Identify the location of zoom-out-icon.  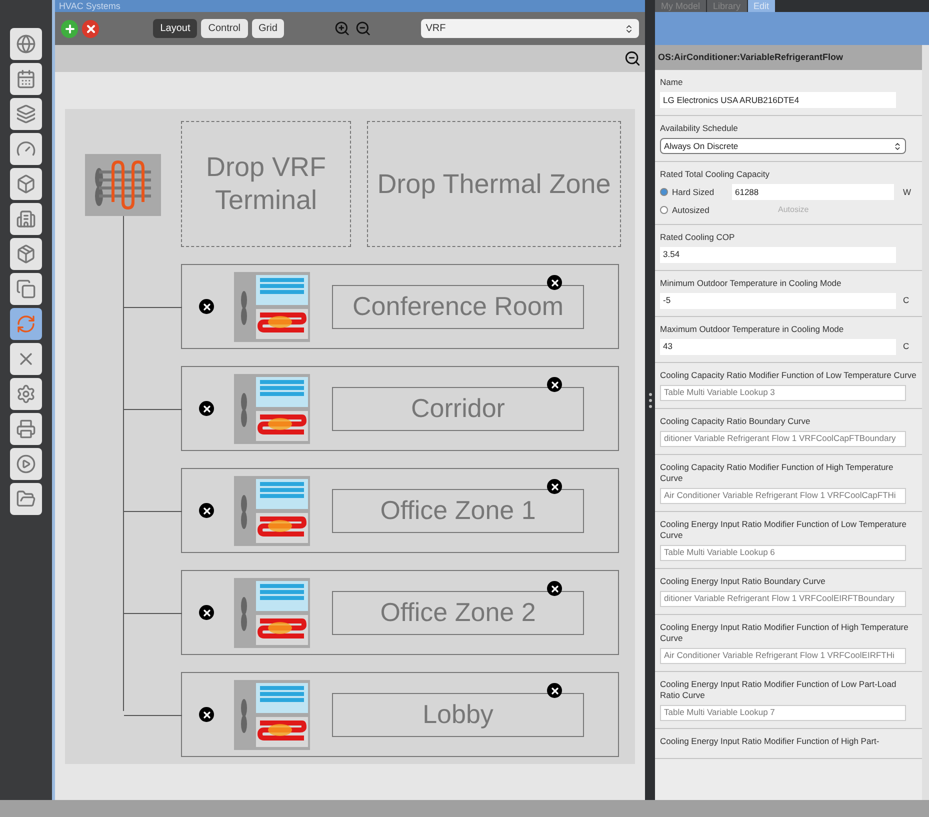
(632, 58).